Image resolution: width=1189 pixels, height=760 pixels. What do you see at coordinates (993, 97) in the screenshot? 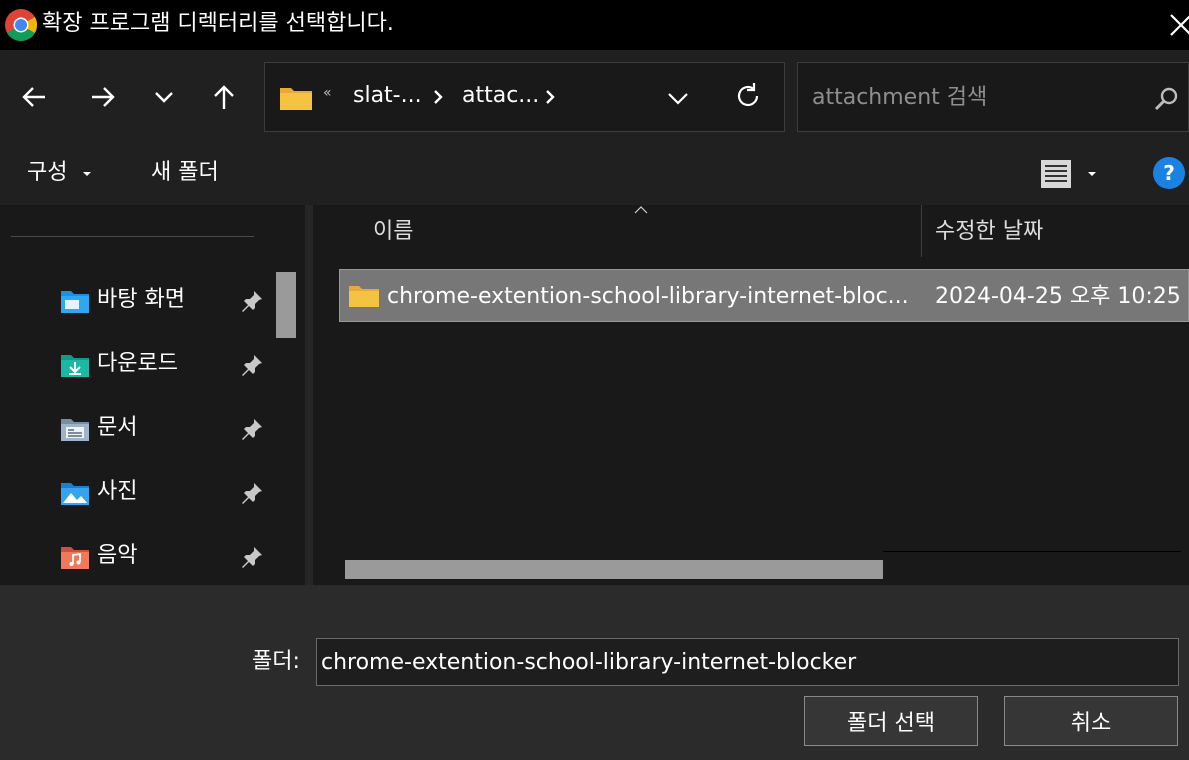
I see `search-box: attachment 검색` at bounding box center [993, 97].